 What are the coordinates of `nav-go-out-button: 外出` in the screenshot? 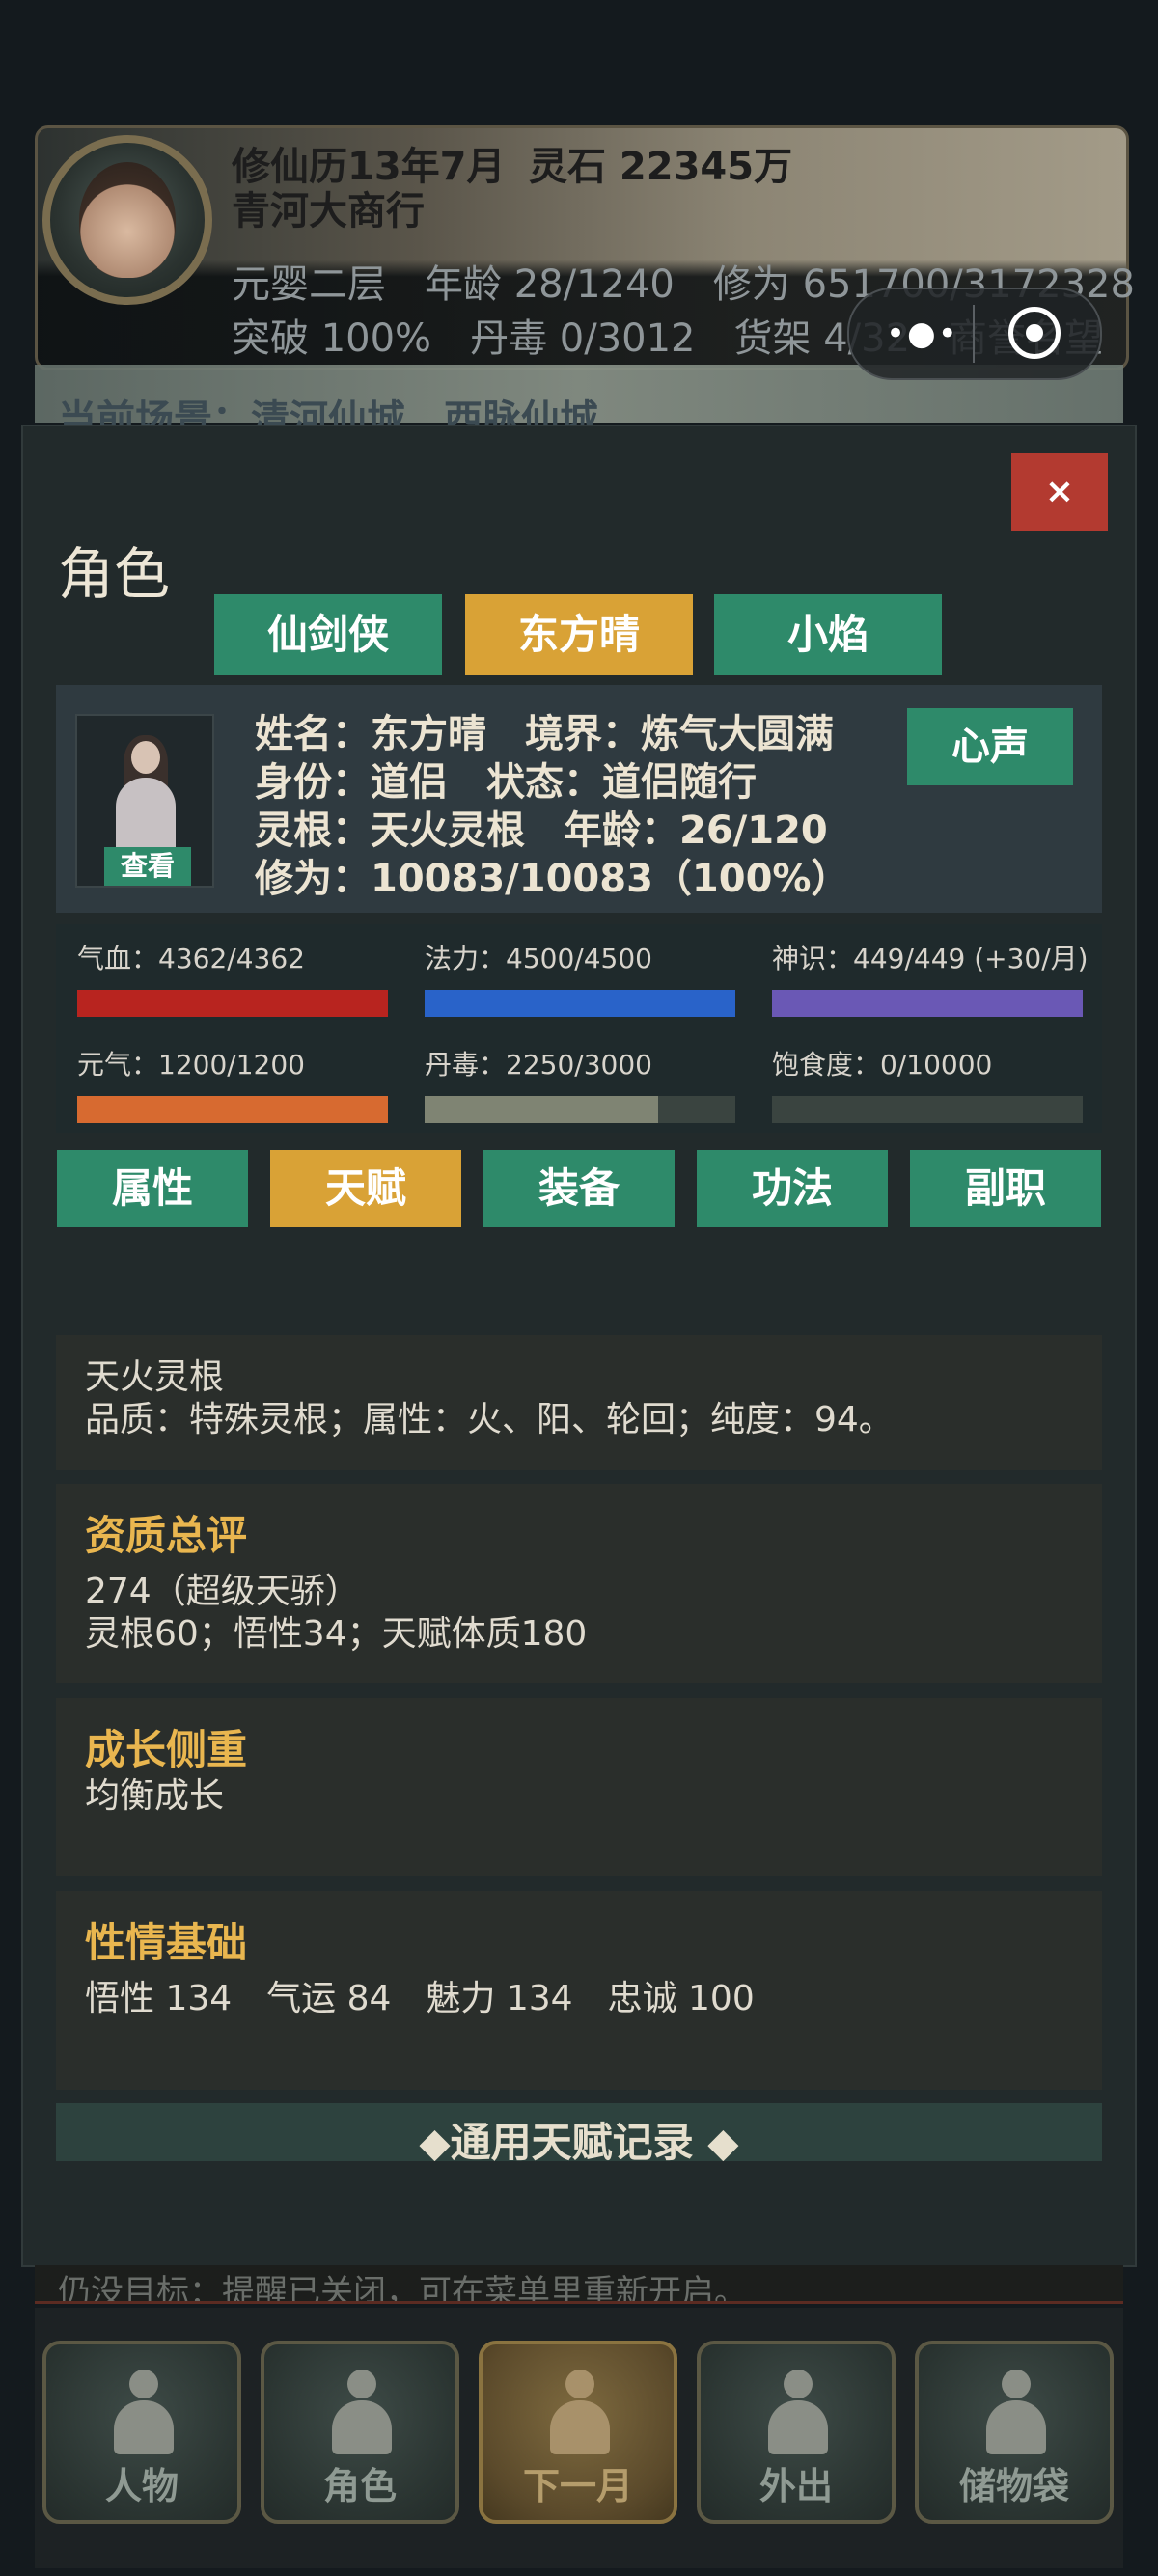 It's located at (796, 2433).